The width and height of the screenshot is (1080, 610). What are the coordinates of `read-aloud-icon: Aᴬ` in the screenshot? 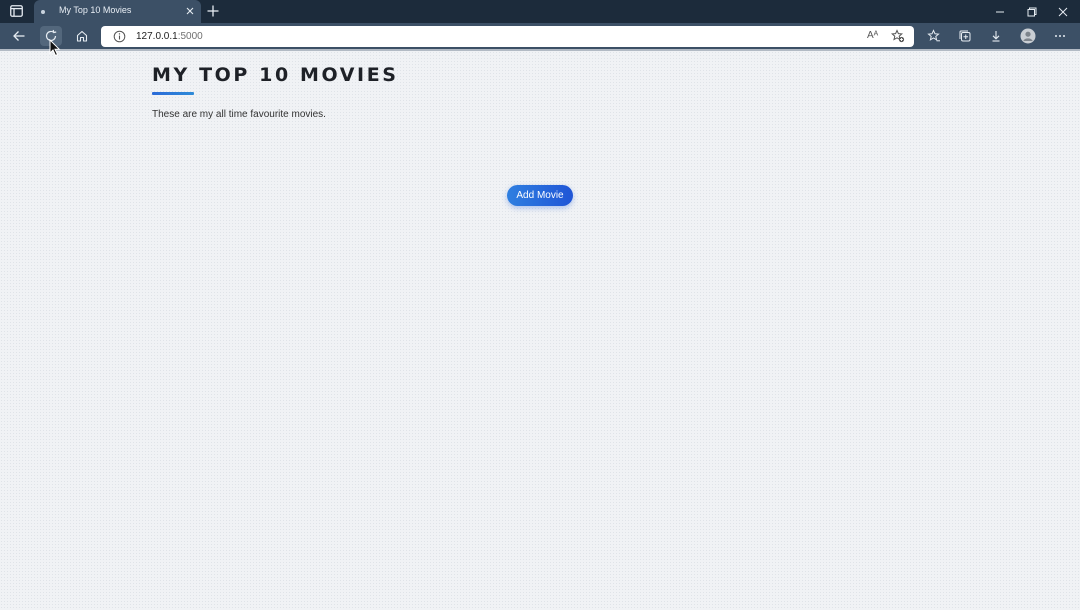 It's located at (872, 35).